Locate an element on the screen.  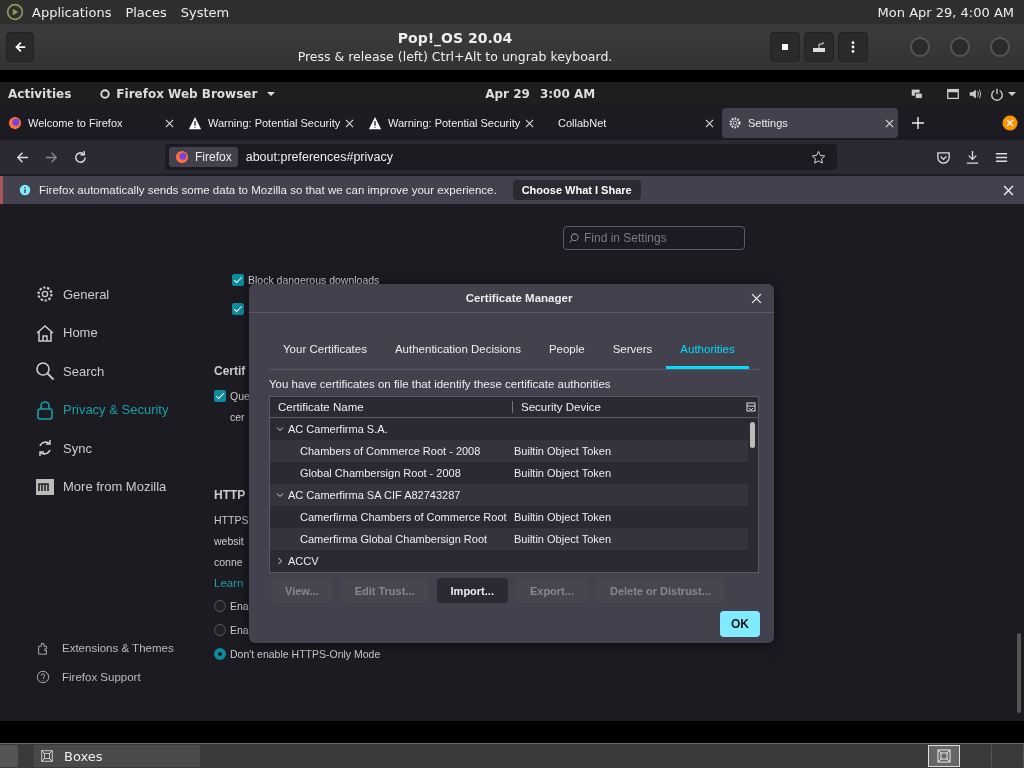
sidebar-item: Search is located at coordinates (107, 371).